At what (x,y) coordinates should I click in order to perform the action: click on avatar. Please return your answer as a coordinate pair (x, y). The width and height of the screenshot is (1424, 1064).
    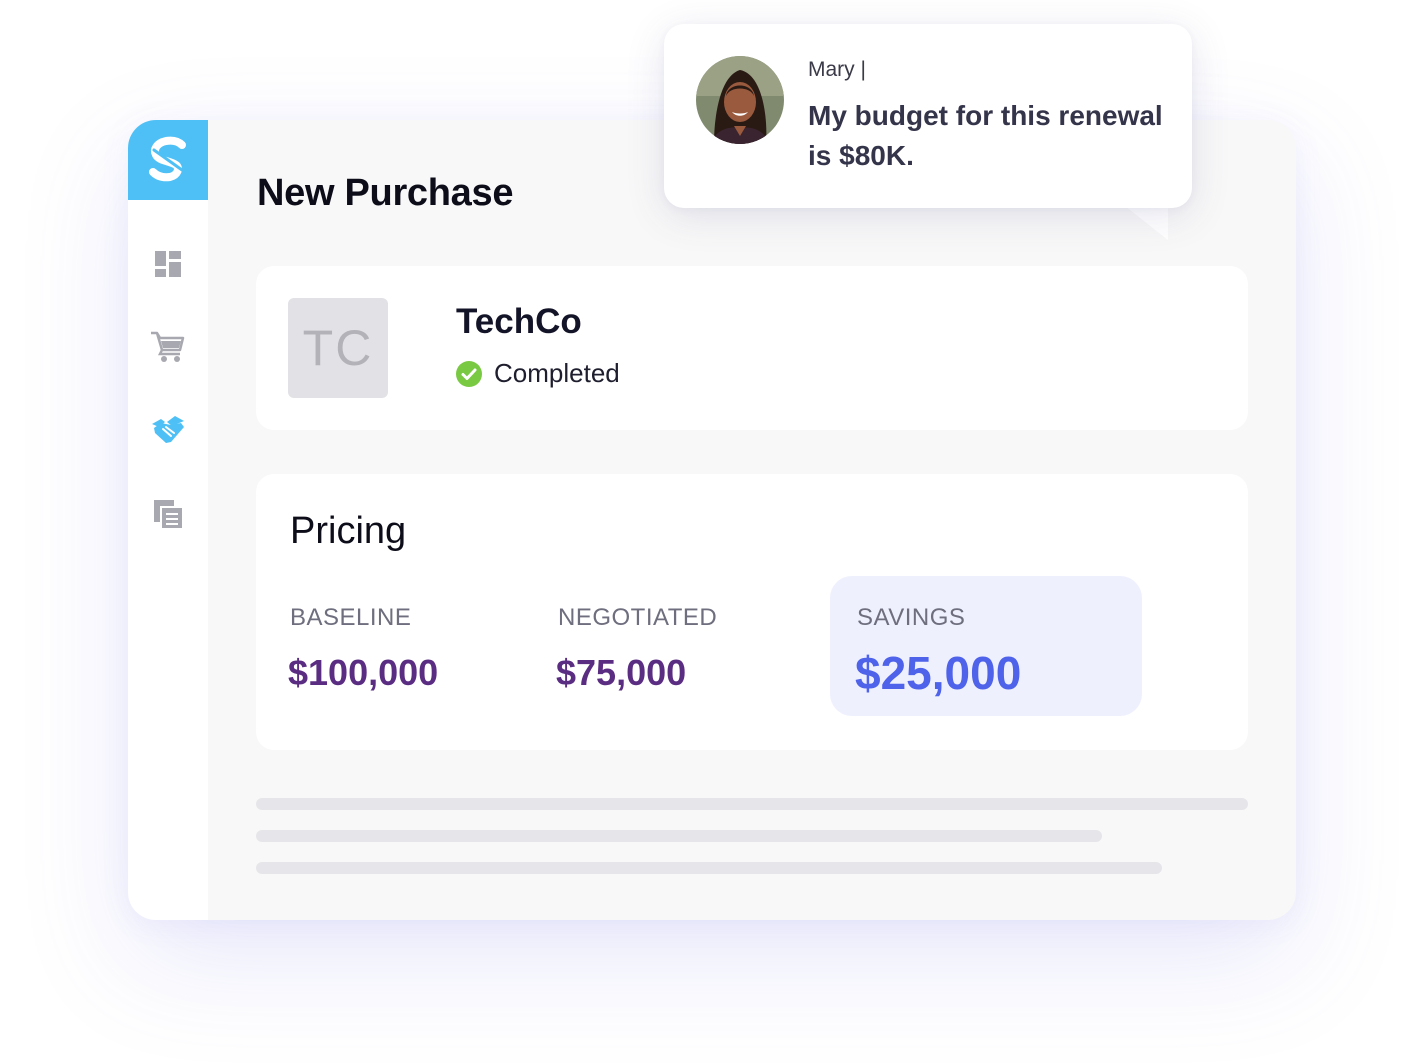
    Looking at the image, I should click on (740, 100).